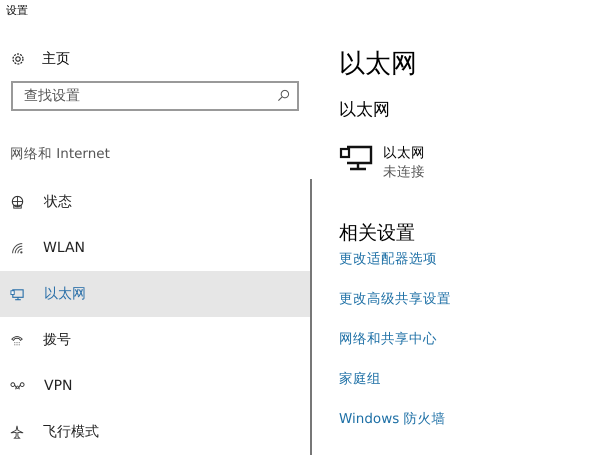  Describe the element at coordinates (60, 154) in the screenshot. I see `section-heading: 网络和 Internet` at that location.